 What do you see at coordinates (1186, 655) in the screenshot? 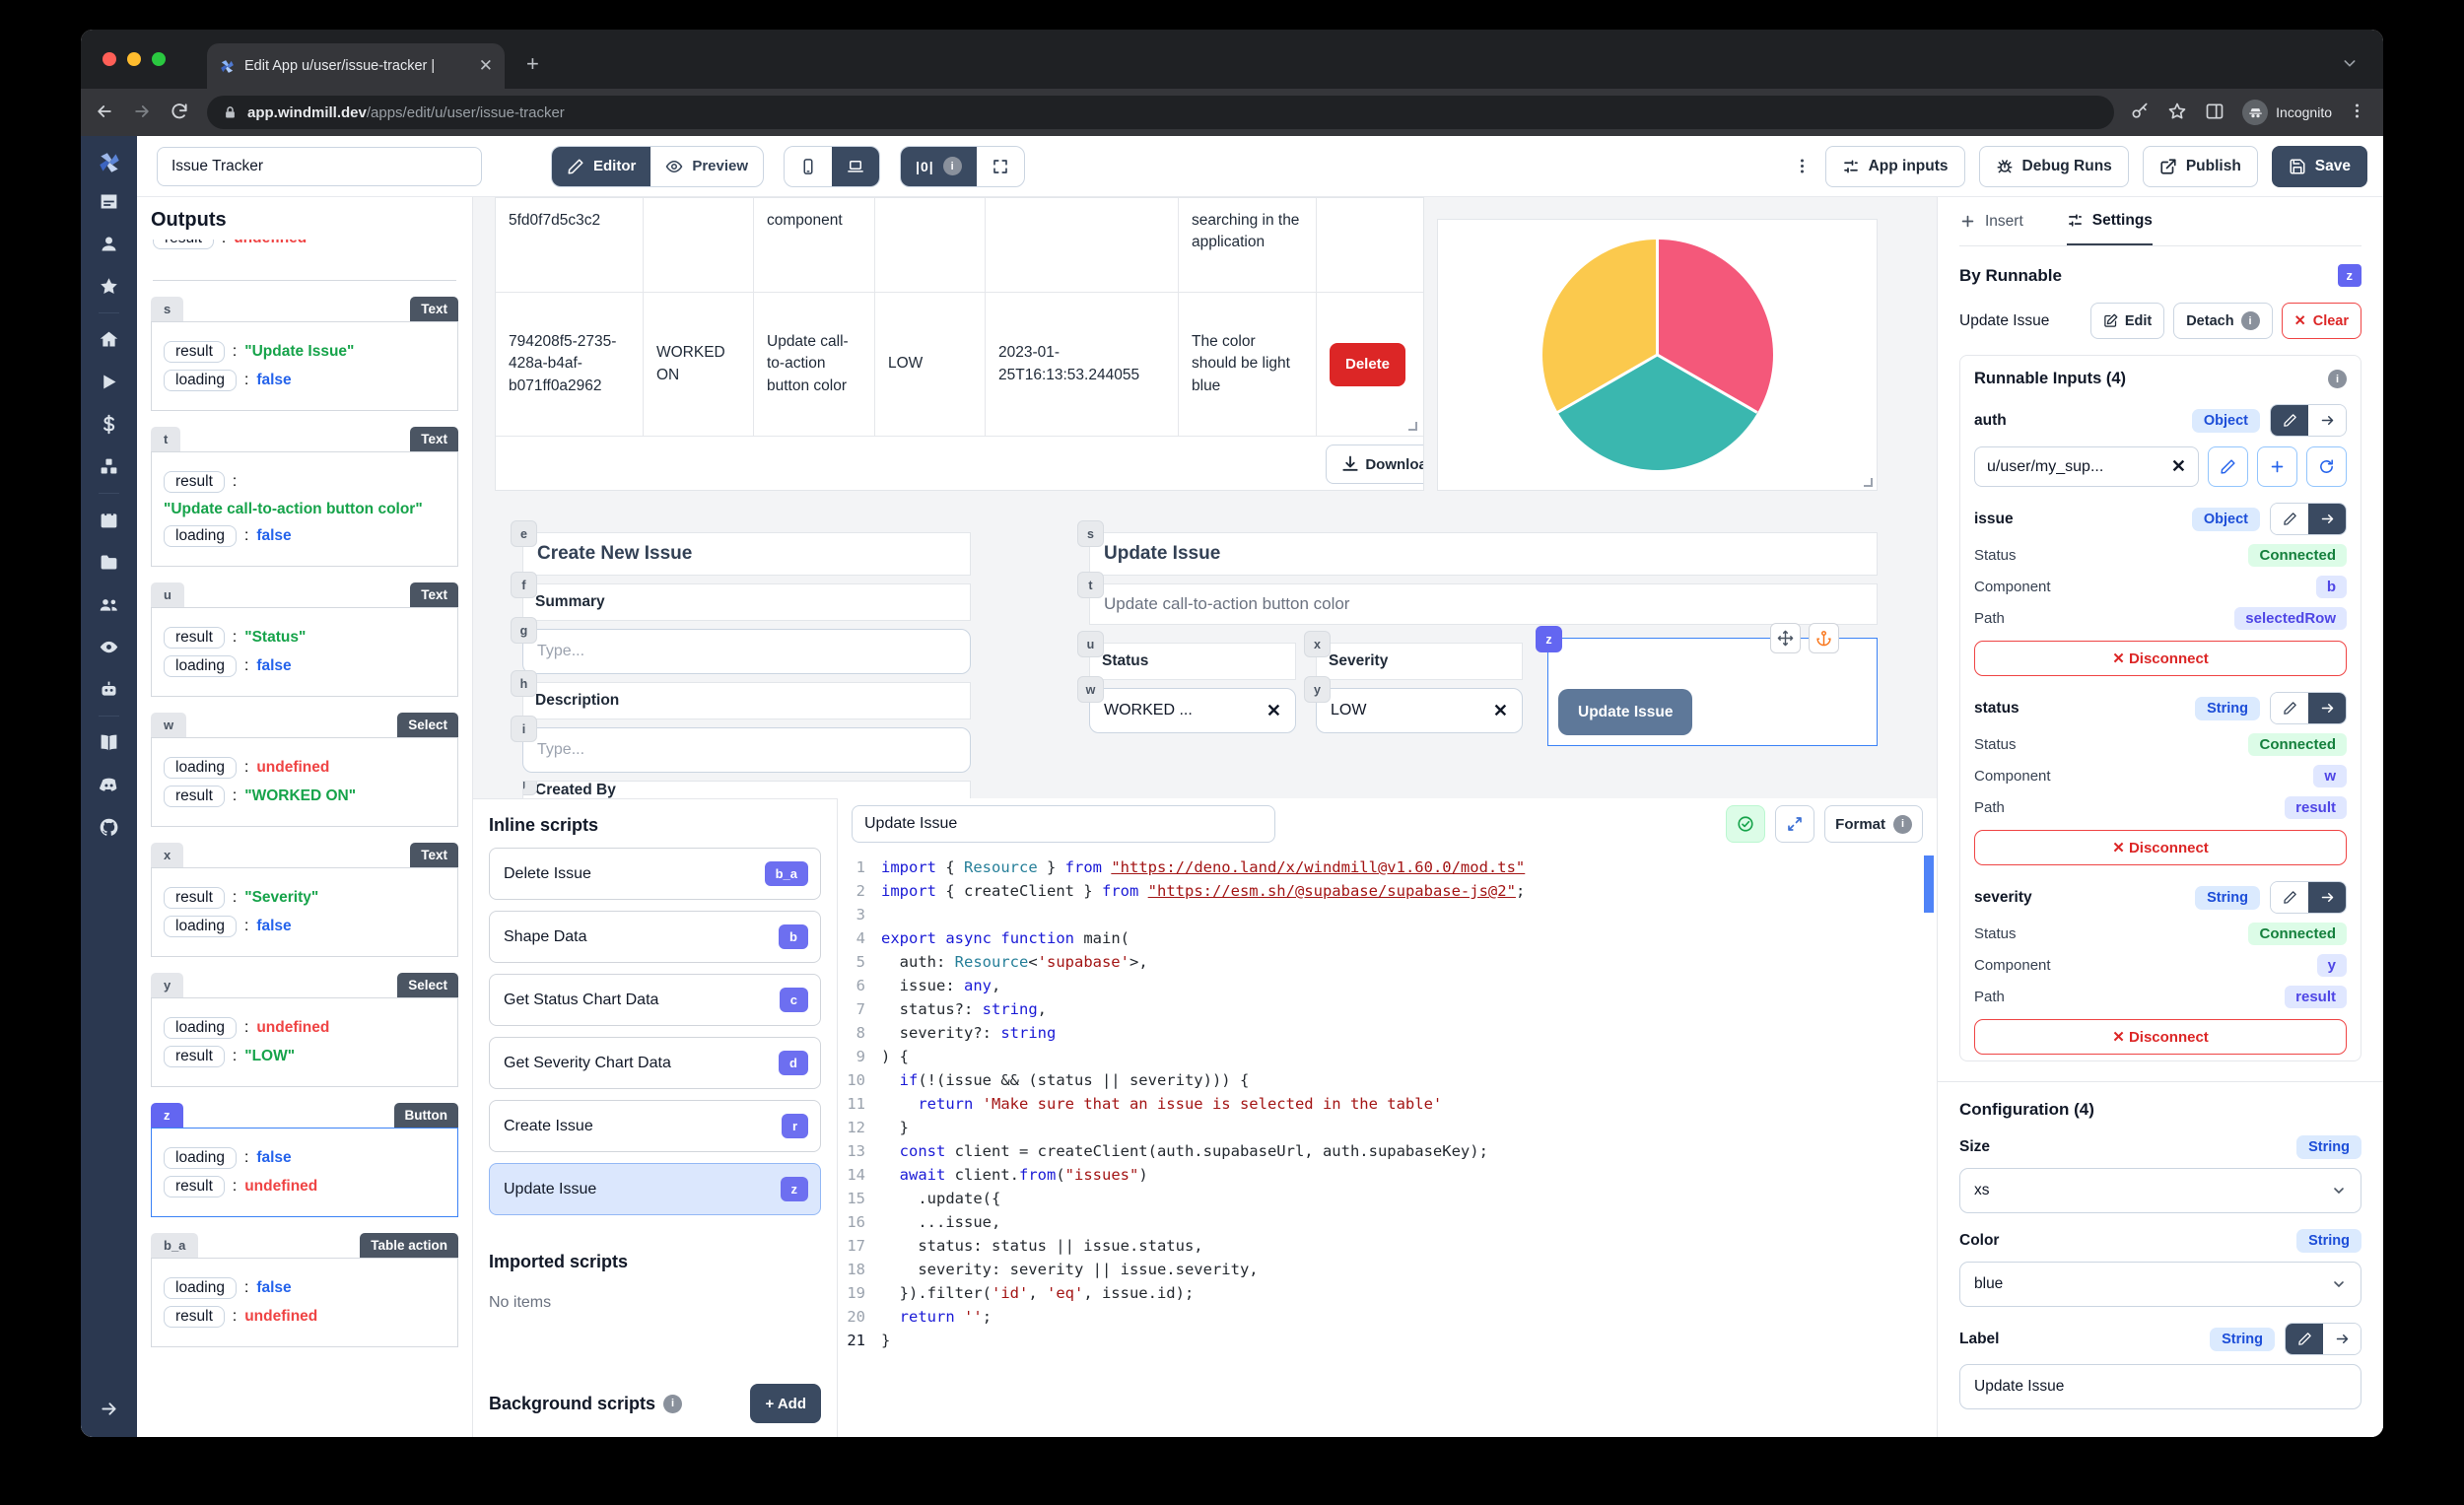
I see `status-label: u Status` at bounding box center [1186, 655].